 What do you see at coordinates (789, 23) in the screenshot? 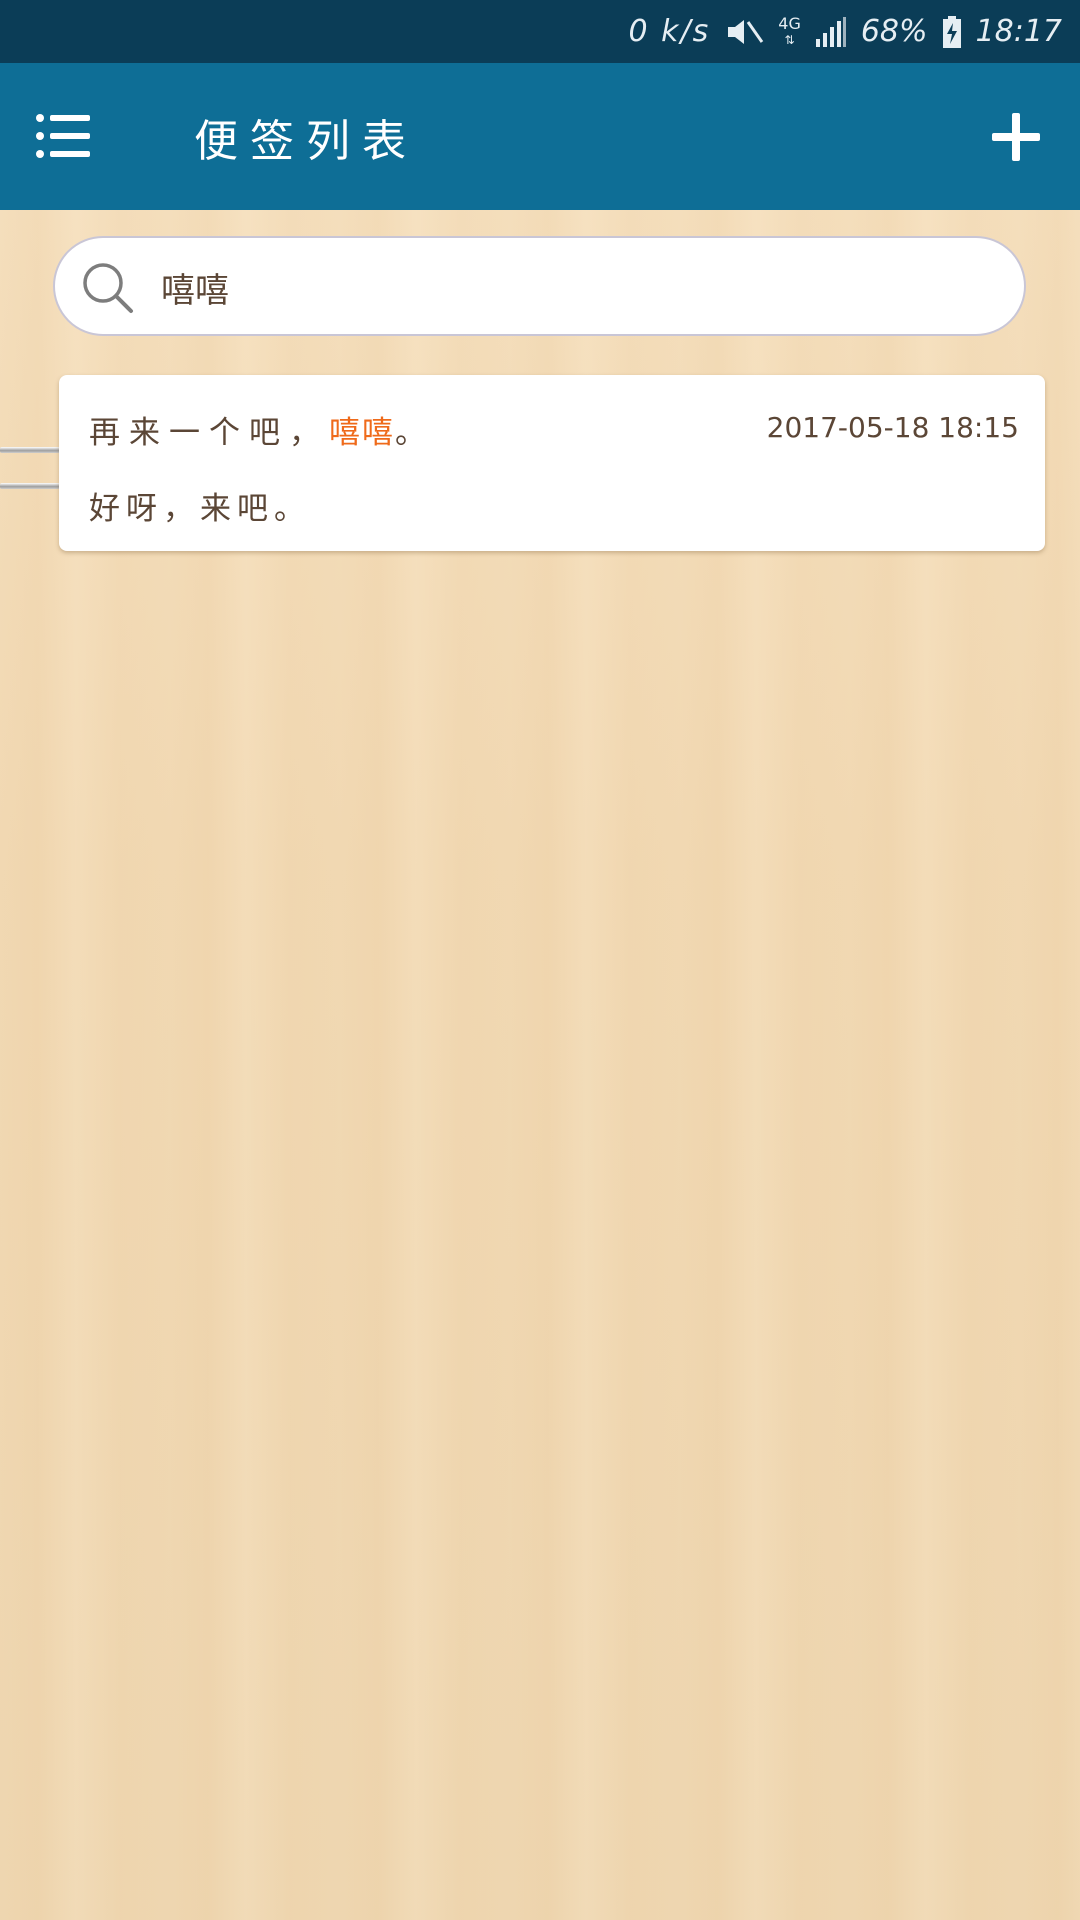
I see `network-type-label: 4G` at bounding box center [789, 23].